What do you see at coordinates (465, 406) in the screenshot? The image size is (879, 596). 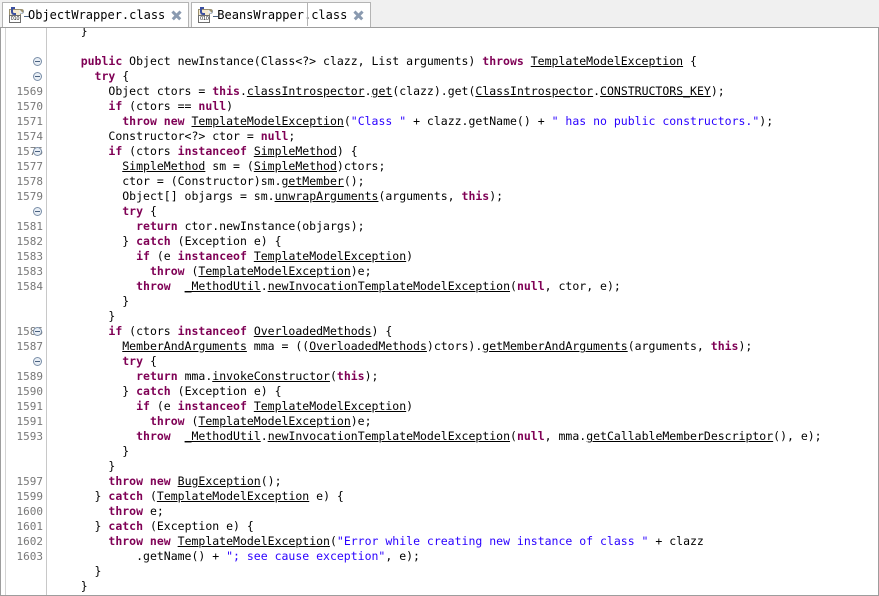 I see `code-line: if (e instanceof TemplateModelException)` at bounding box center [465, 406].